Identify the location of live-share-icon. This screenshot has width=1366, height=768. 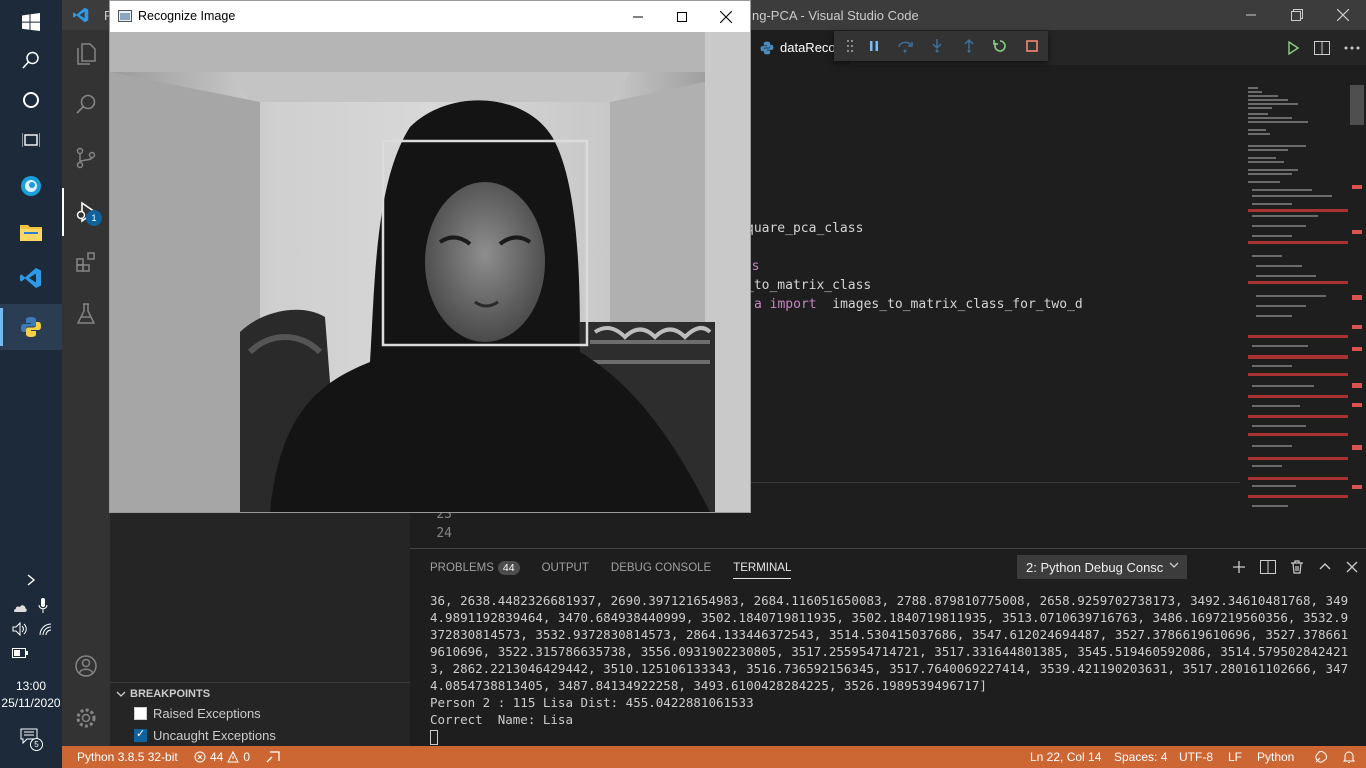
(273, 757).